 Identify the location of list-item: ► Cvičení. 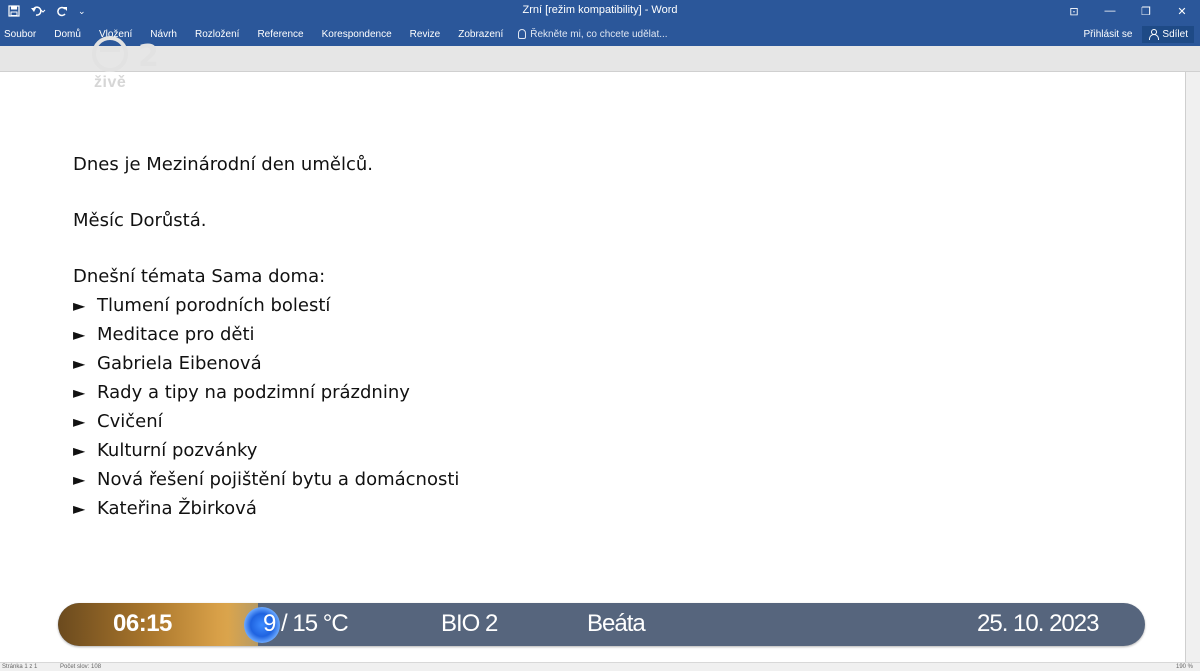
(523, 421).